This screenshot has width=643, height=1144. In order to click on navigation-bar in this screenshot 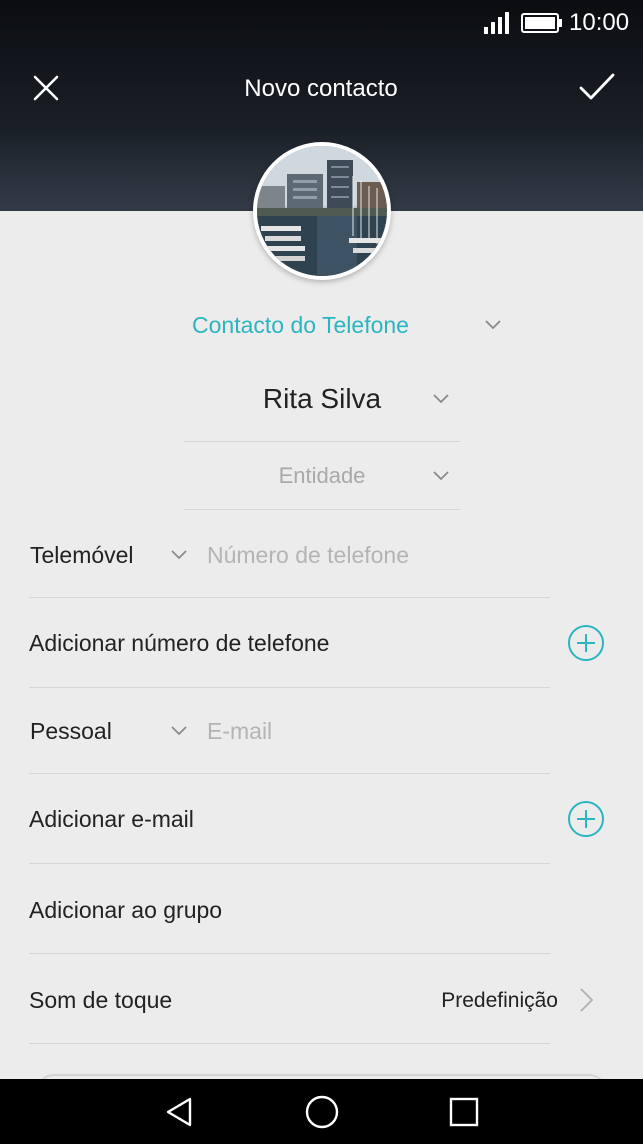, I will do `click(321, 1111)`.